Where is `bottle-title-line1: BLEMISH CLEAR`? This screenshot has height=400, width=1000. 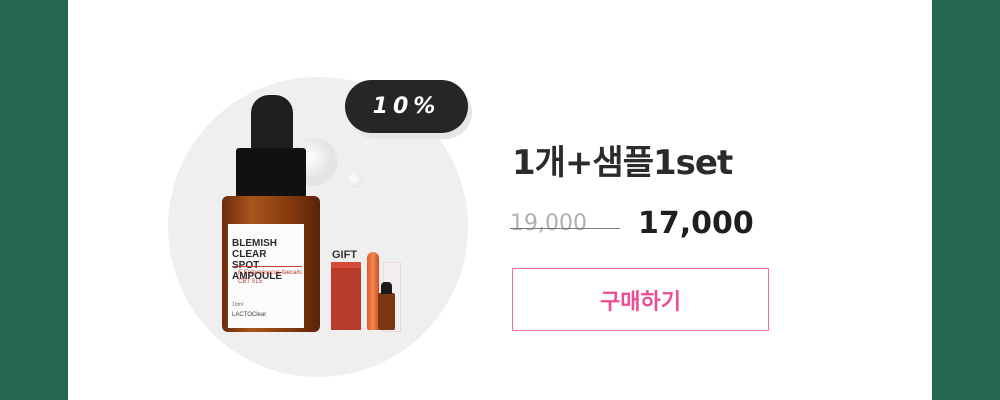 bottle-title-line1: BLEMISH CLEAR is located at coordinates (254, 249).